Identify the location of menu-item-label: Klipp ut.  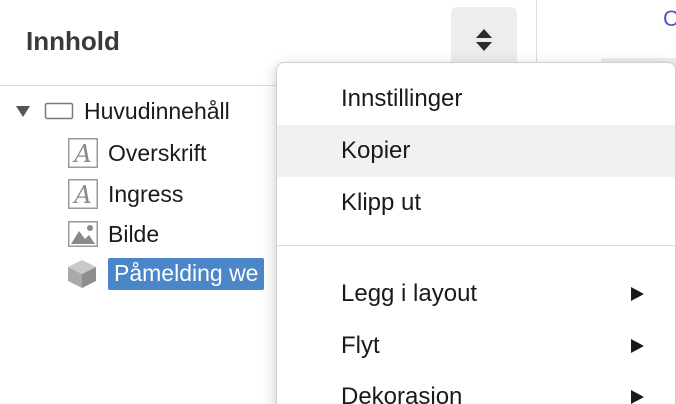
(381, 202).